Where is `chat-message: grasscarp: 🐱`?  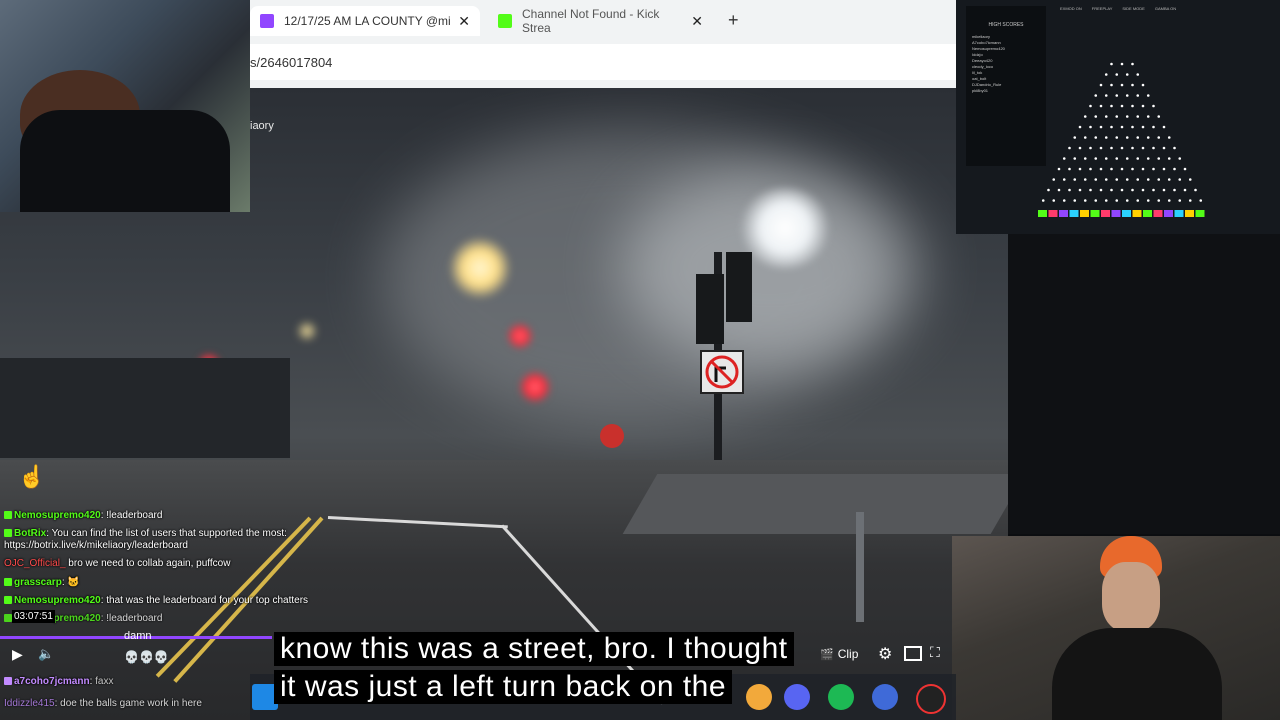 chat-message: grasscarp: 🐱 is located at coordinates (42, 583).